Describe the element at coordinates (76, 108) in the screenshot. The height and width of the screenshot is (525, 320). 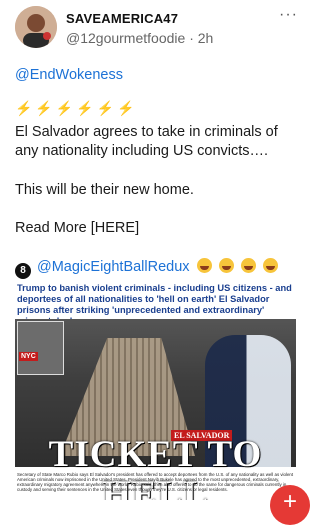
I see `lightning-bolts: ⚡⚡⚡⚡⚡⚡` at that location.